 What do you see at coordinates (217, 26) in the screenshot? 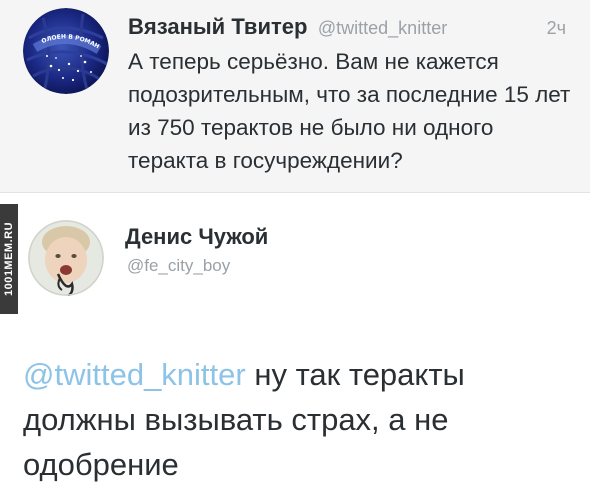
I see `author-name: Вязаный Твитер` at bounding box center [217, 26].